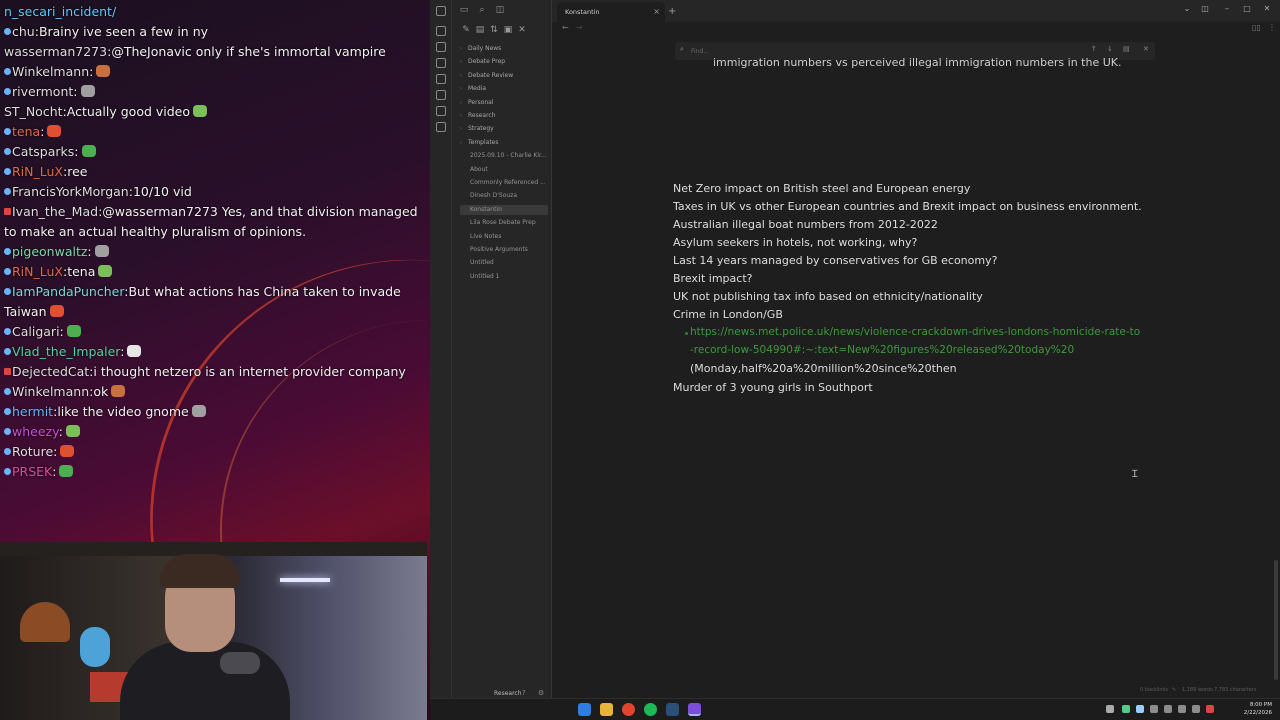  I want to click on chat-username: ST_Nocht, so click(33, 111).